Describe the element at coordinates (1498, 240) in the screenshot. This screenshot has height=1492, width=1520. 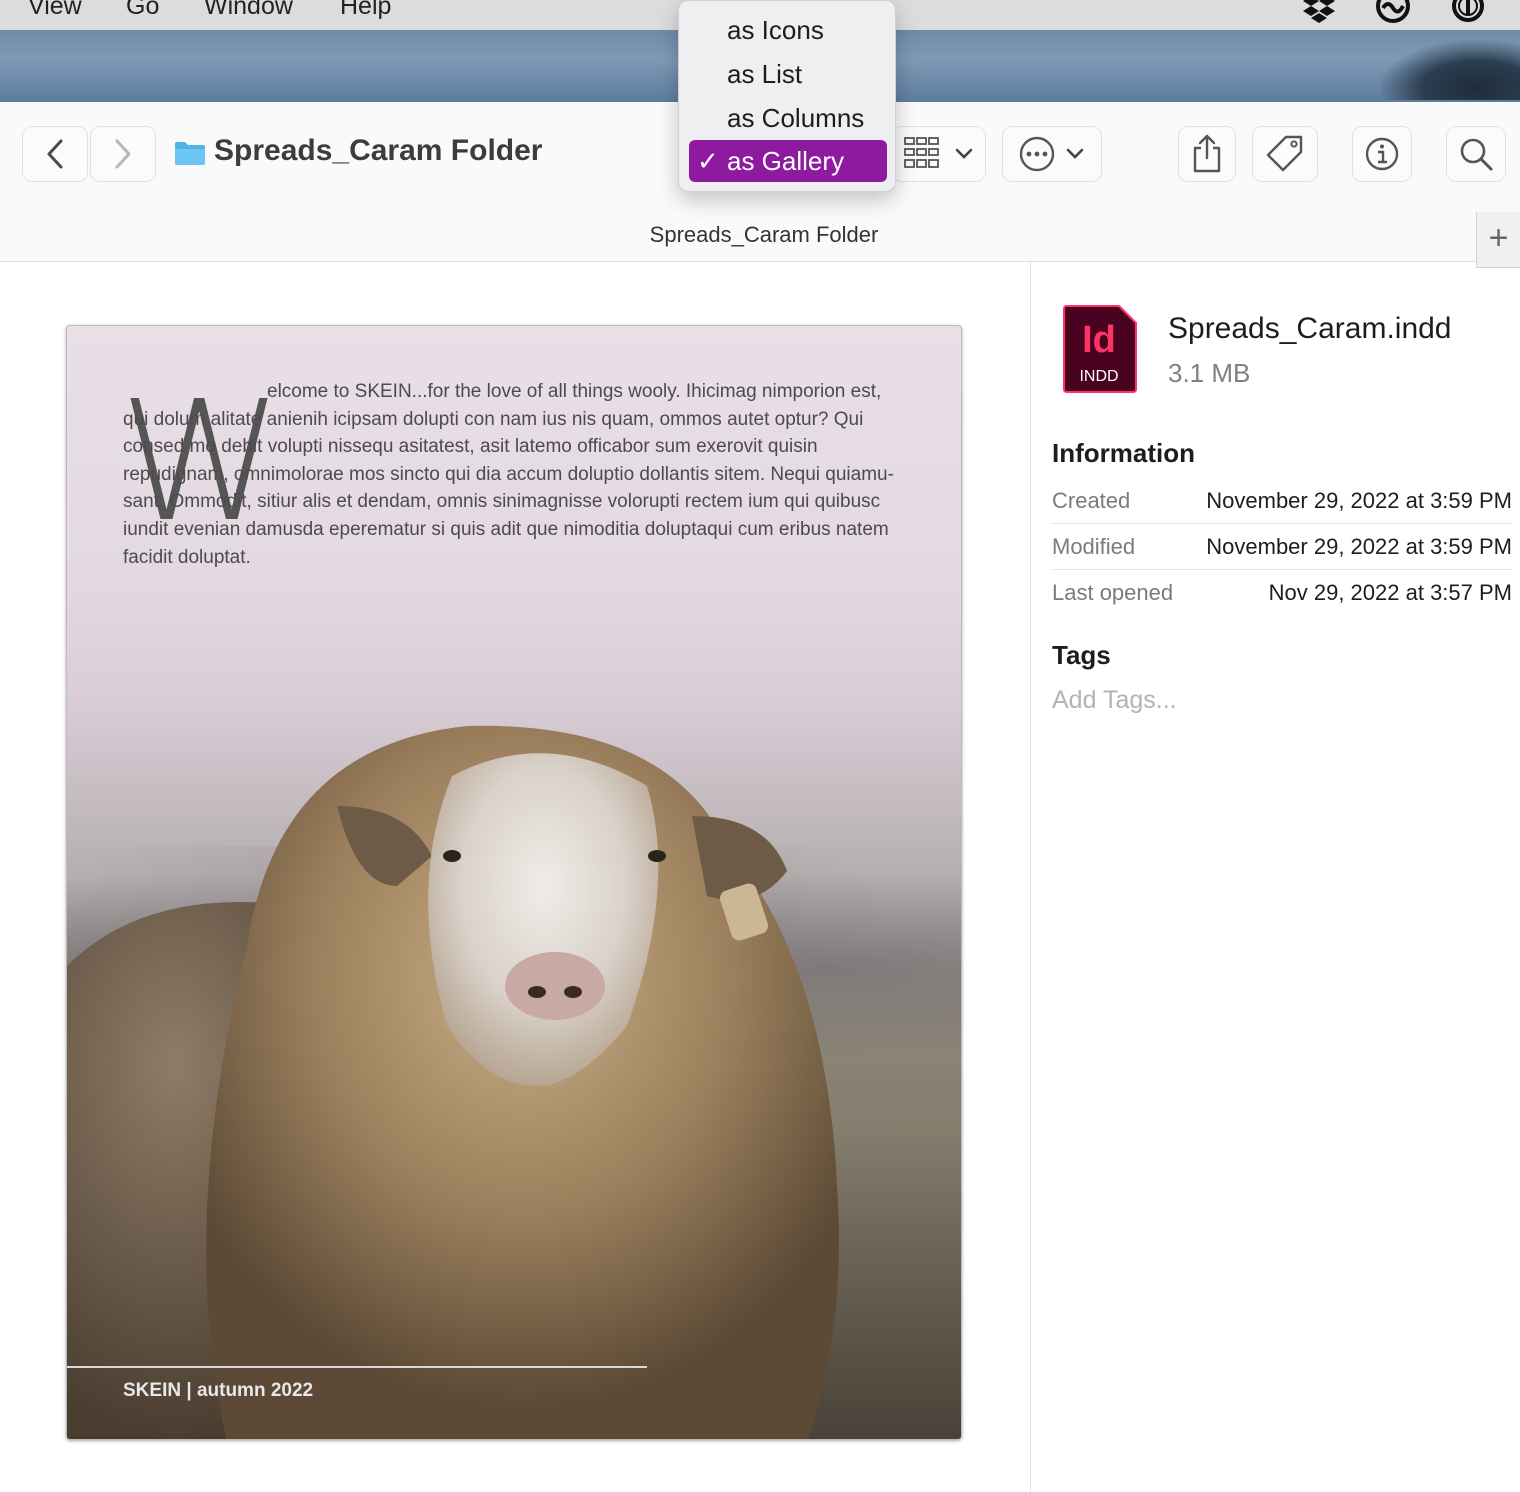
I see `new-tab-button: +` at that location.